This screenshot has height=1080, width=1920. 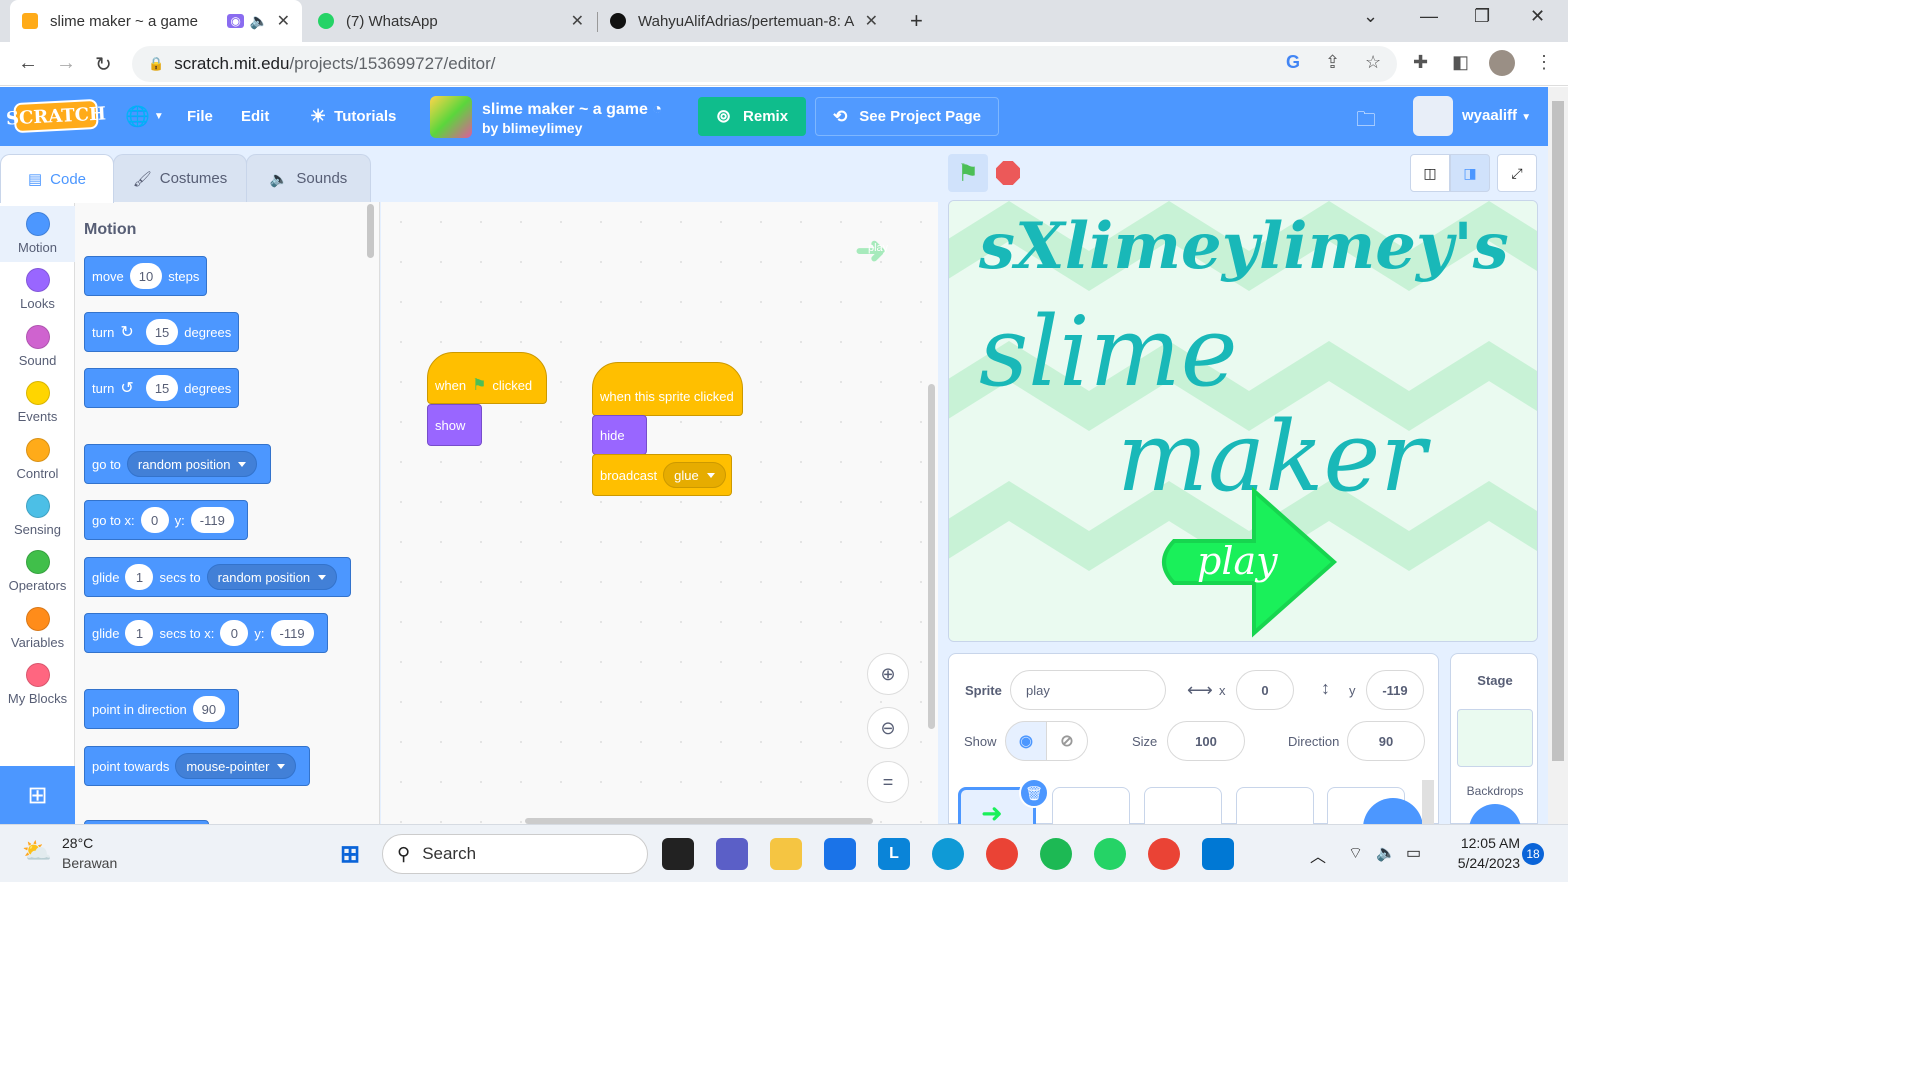 I want to click on palette-scrollbar, so click(x=370, y=231).